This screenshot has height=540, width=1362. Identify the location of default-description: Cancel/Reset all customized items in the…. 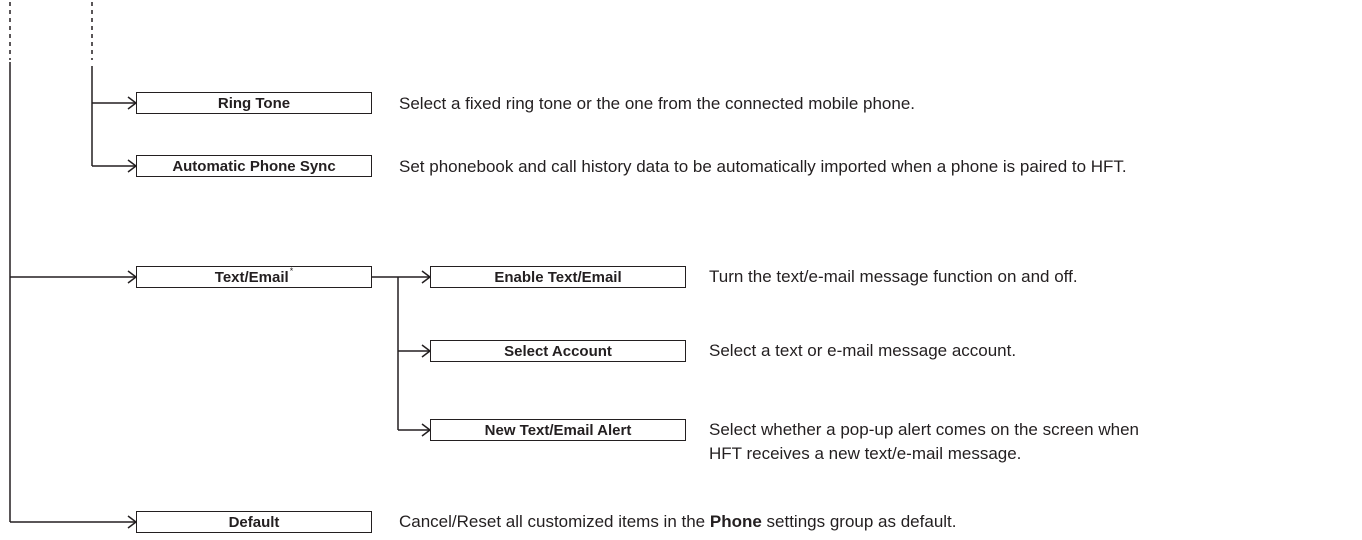
(874, 522).